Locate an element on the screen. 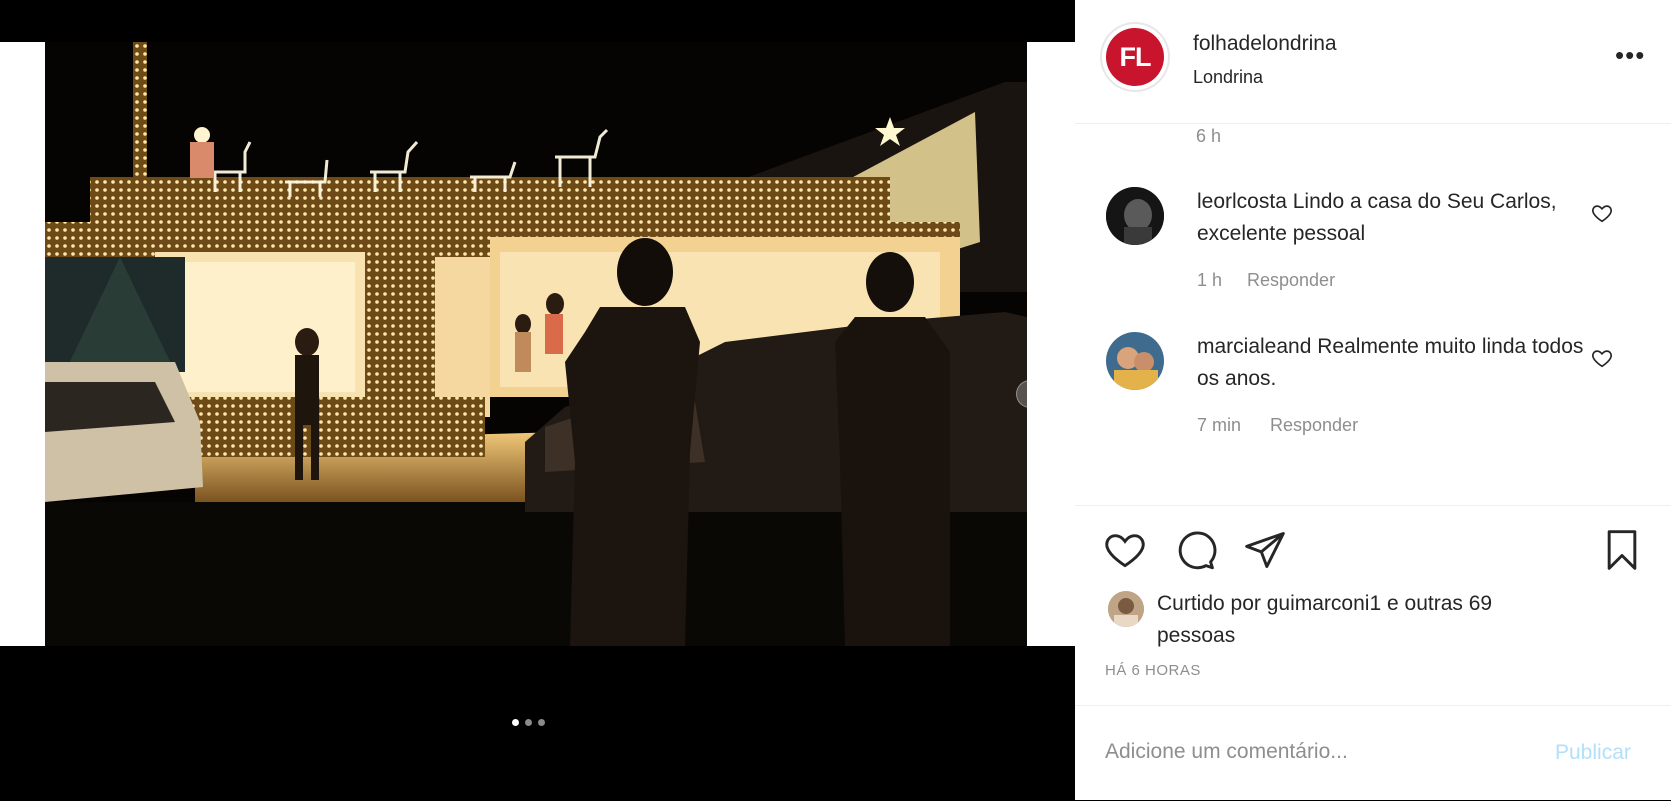 The width and height of the screenshot is (1671, 801). post-timestamp: HÁ 6 HORAS is located at coordinates (1153, 670).